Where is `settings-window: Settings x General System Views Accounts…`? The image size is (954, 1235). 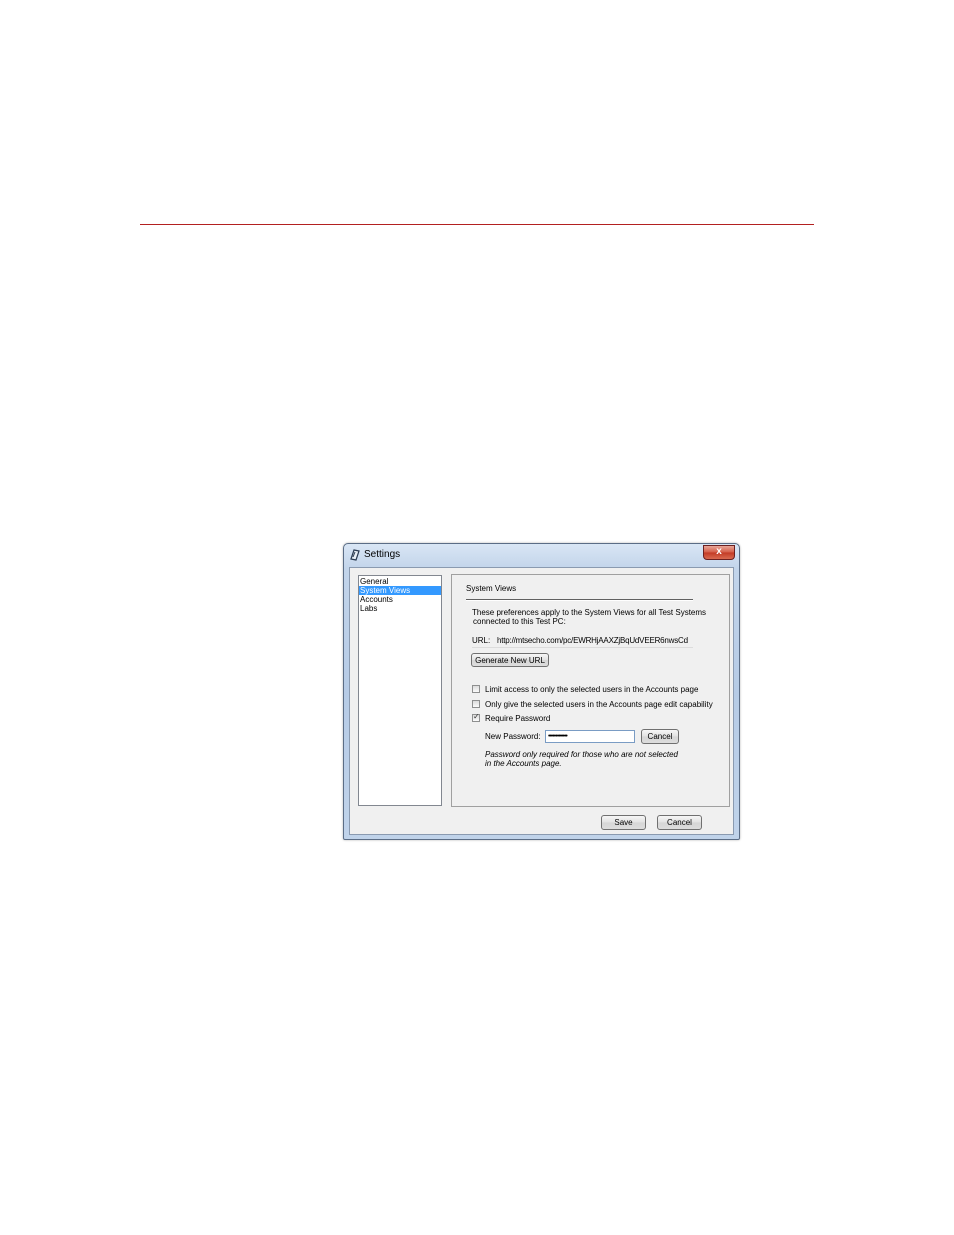
settings-window: Settings x General System Views Accounts… is located at coordinates (541, 691).